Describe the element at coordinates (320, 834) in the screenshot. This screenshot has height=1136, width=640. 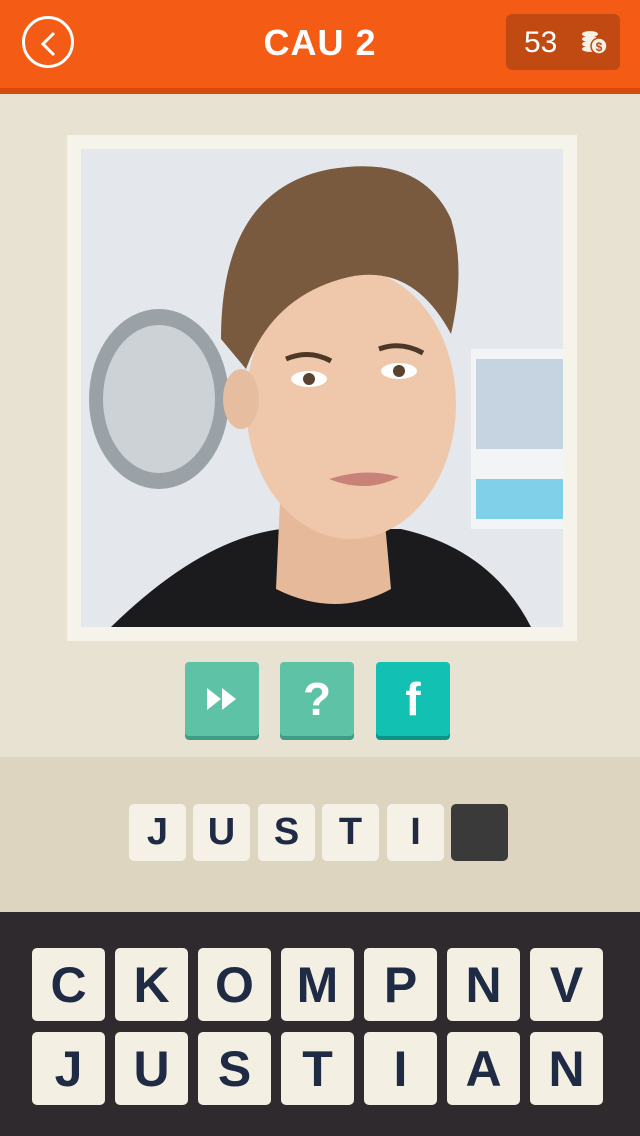
I see `answer-area` at that location.